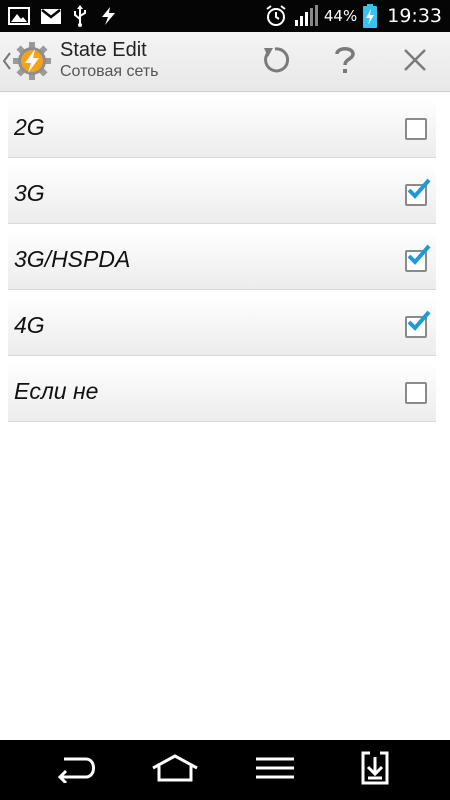 This screenshot has width=450, height=800. What do you see at coordinates (340, 16) in the screenshot?
I see `battery-percent: 44%` at bounding box center [340, 16].